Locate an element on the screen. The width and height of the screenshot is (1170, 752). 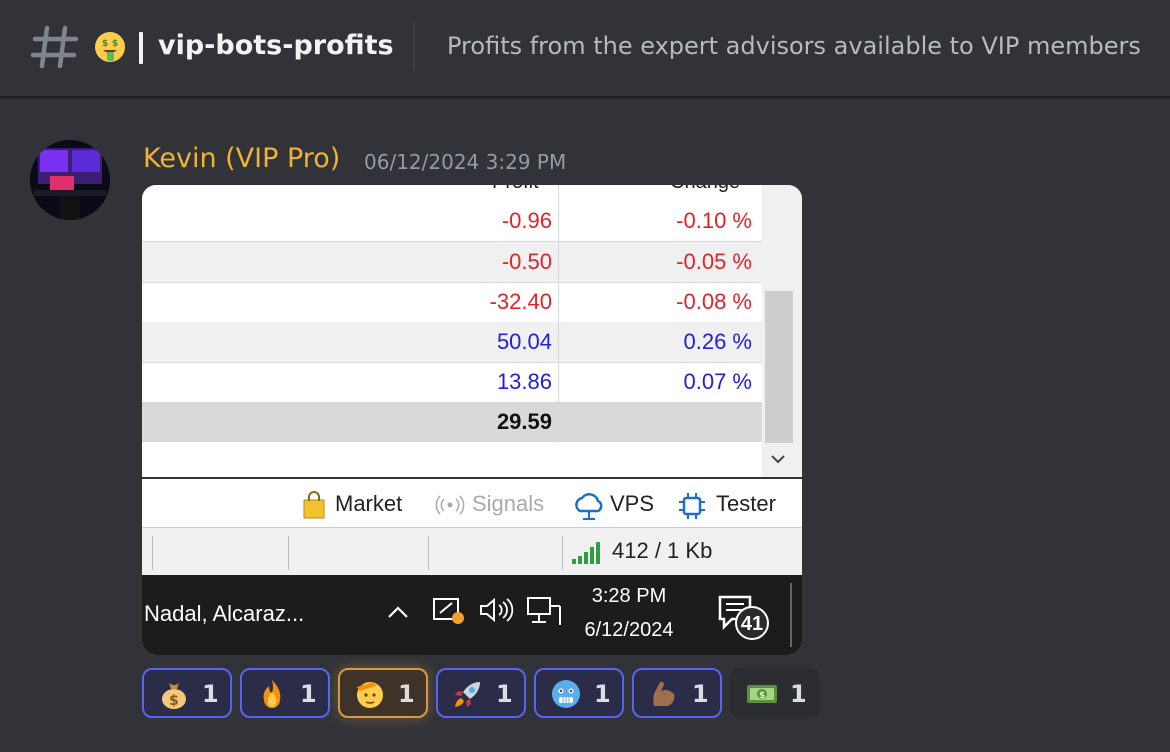
reaction-cold-face: 1 is located at coordinates (579, 693).